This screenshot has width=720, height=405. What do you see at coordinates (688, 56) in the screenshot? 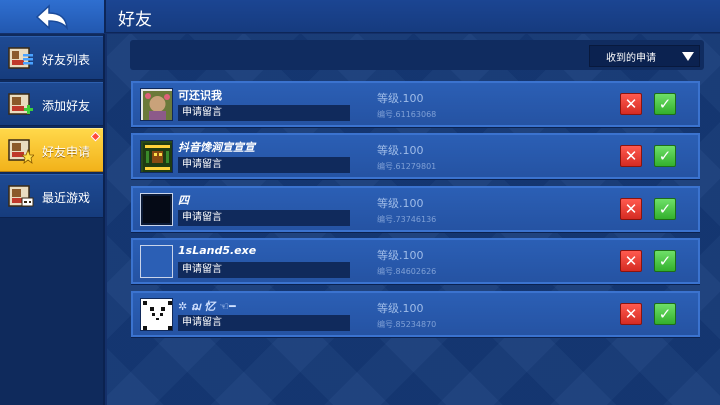
I see `dropdown-triangle-icon` at bounding box center [688, 56].